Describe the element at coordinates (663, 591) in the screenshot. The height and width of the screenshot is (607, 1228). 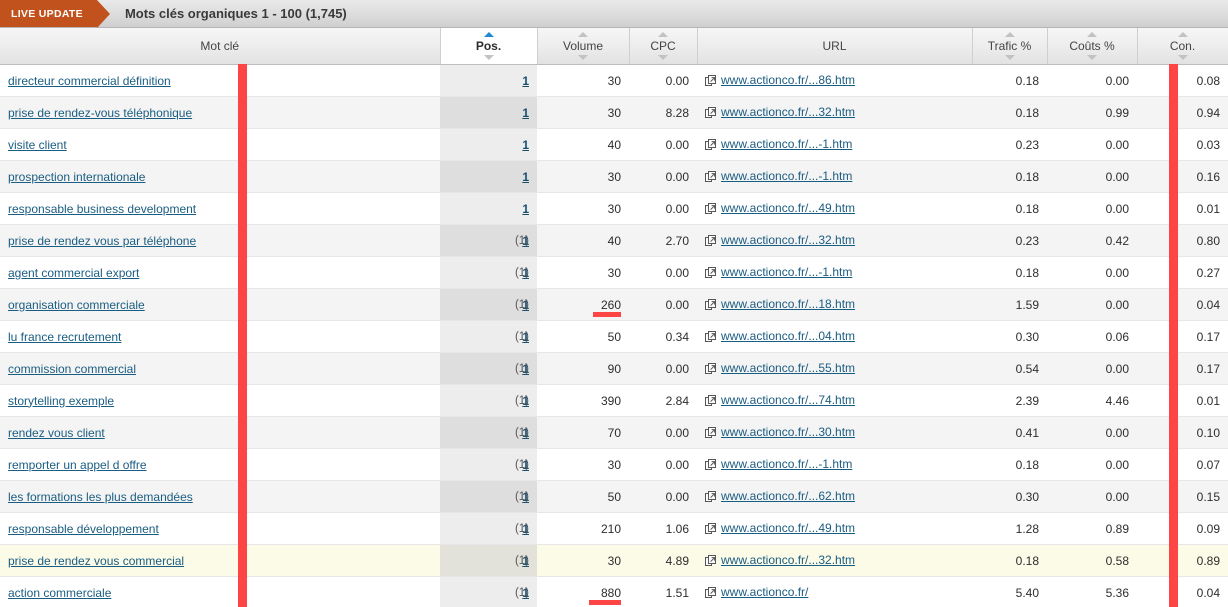
I see `cell-cpc: 1.51` at that location.